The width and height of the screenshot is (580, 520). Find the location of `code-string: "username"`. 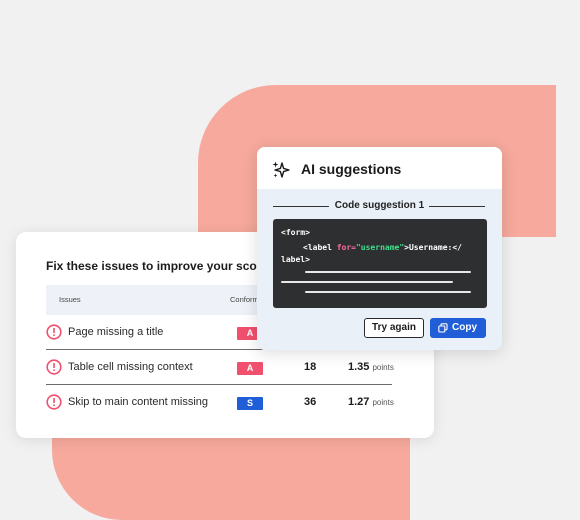

code-string: "username" is located at coordinates (380, 247).